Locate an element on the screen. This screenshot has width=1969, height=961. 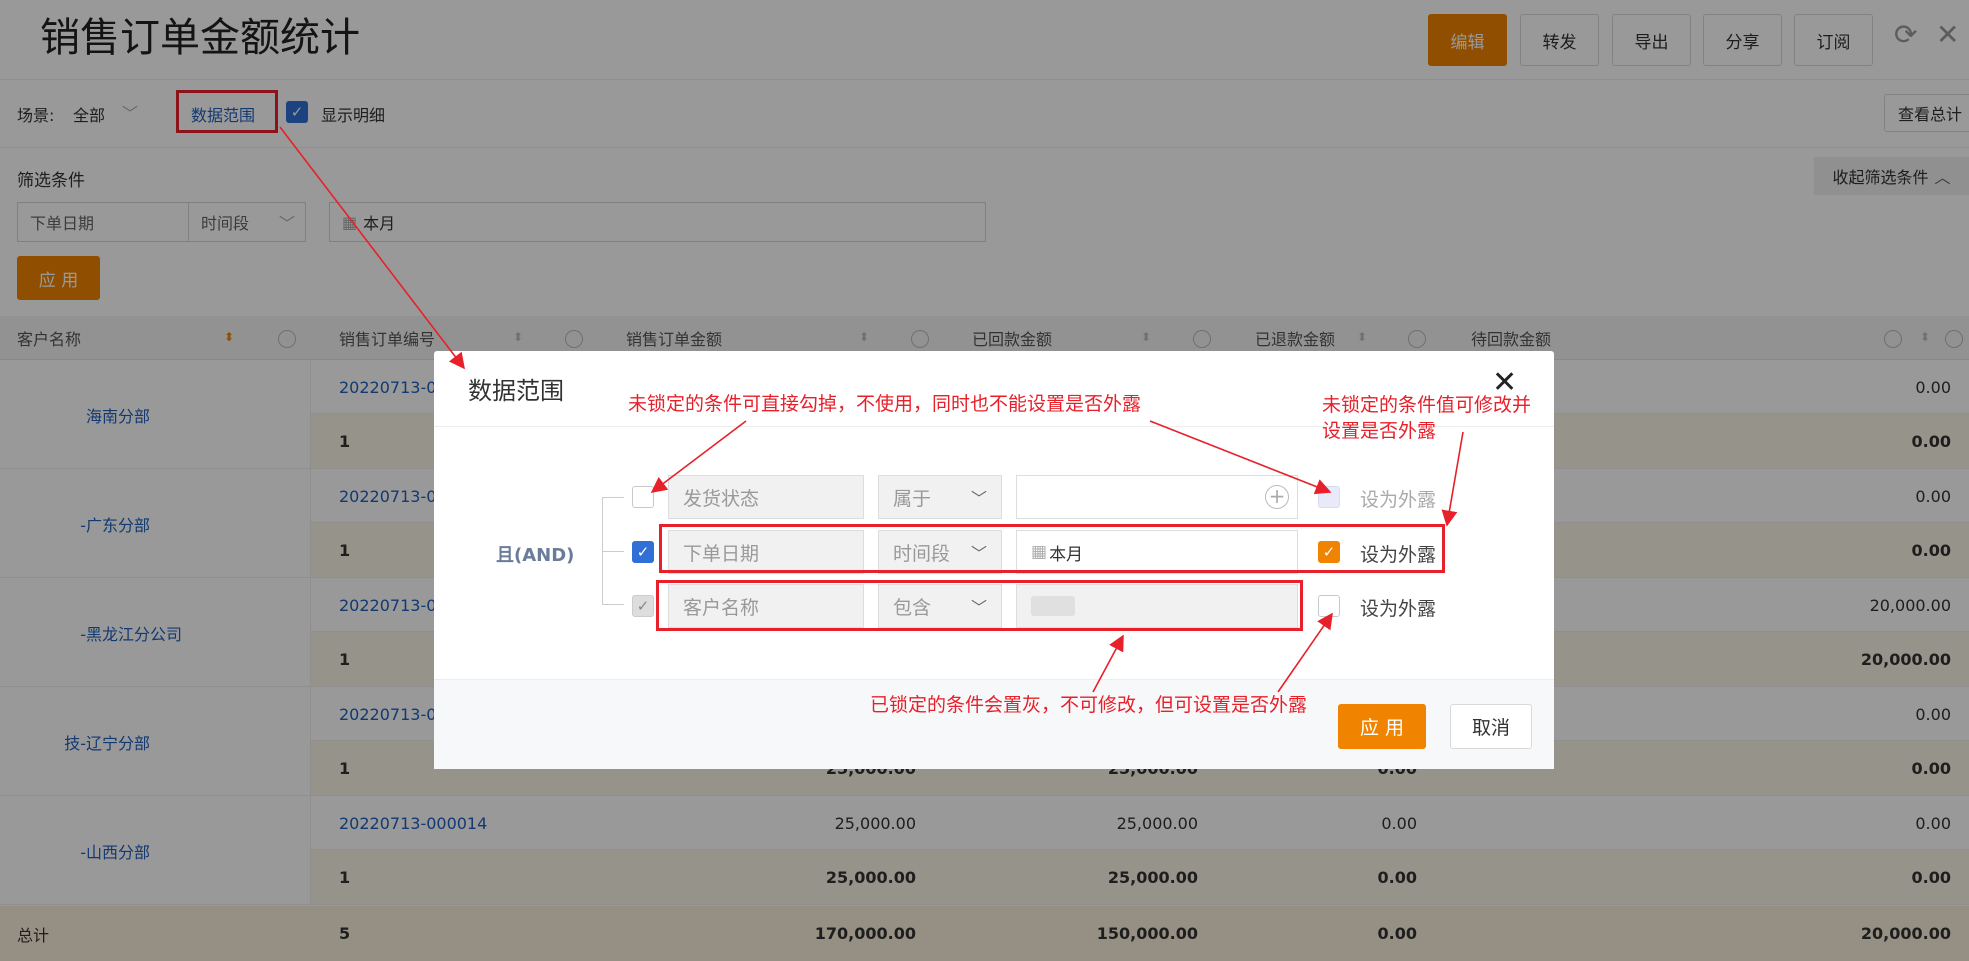
arrow-expose-disabled is located at coordinates (1240, 457).